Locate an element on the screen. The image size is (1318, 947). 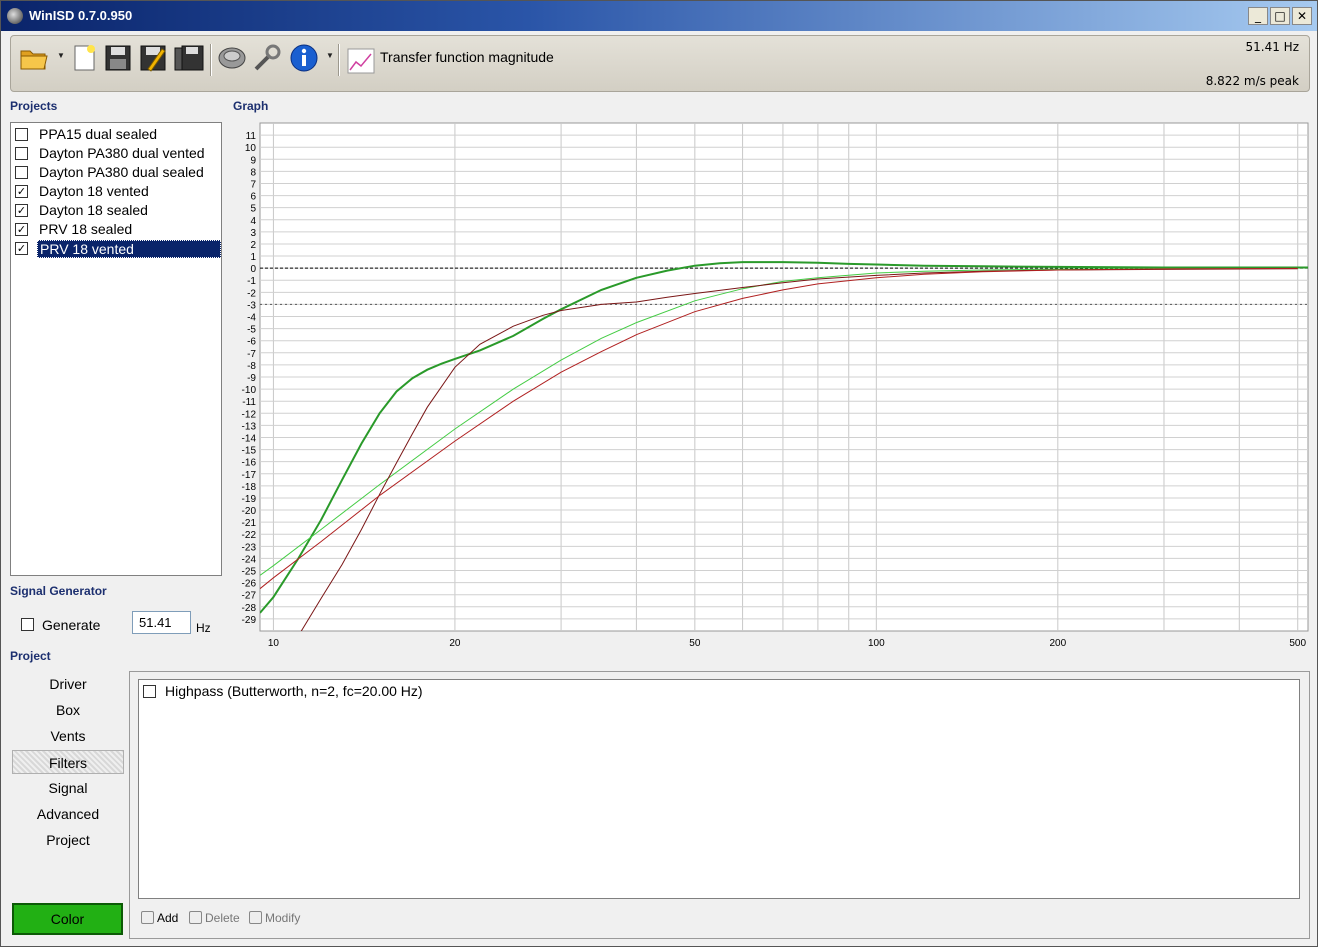
project-item: ✓ PRV 18 vented is located at coordinates (117, 248).